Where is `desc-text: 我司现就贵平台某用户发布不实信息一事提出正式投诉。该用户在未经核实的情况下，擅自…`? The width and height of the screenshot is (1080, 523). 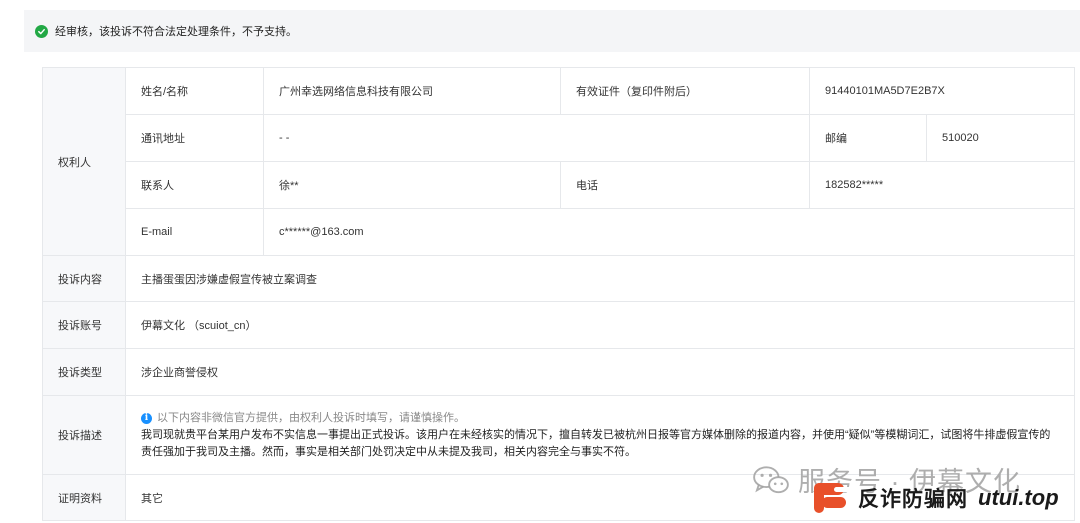 desc-text: 我司现就贵平台某用户发布不实信息一事提出正式投诉。该用户在未经核实的情况下，擅自… is located at coordinates (596, 443).